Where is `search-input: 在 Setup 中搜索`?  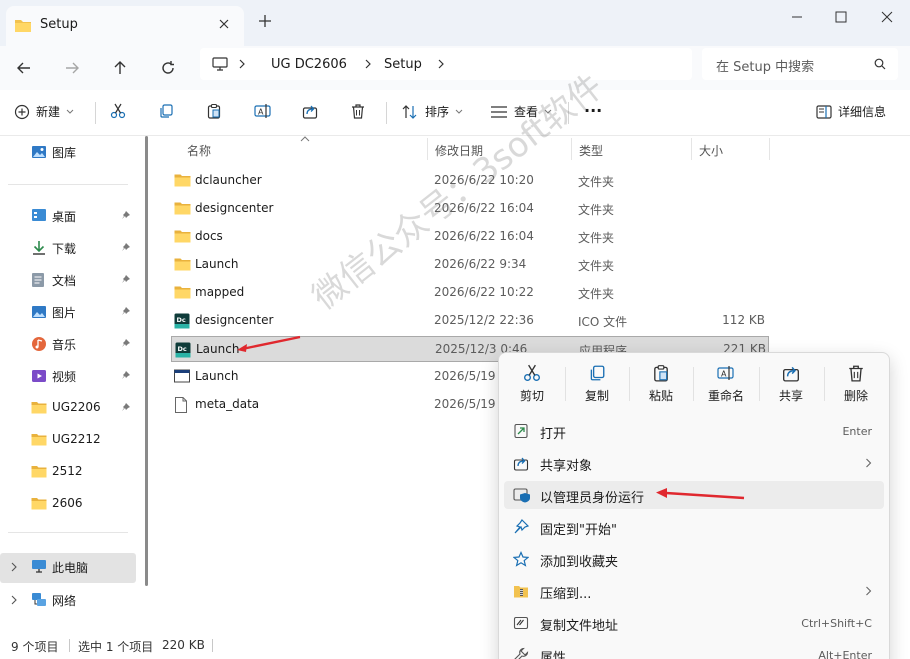 search-input: 在 Setup 中搜索 is located at coordinates (800, 64).